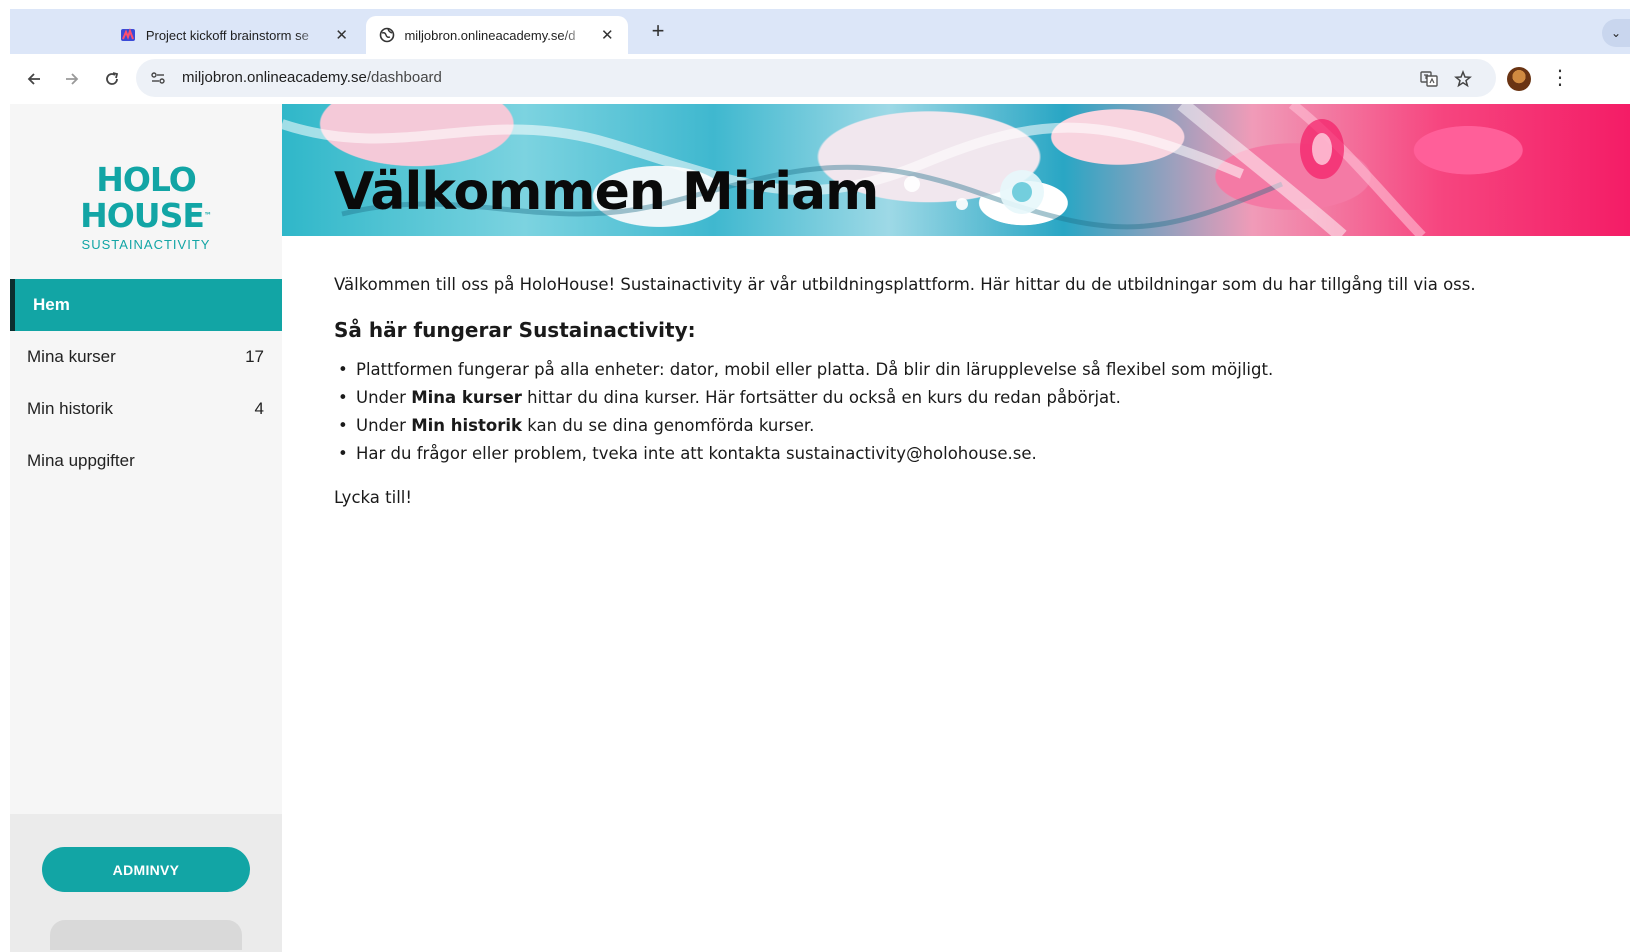 The image size is (1630, 952). I want to click on sidebar-footer: ADMINVY, so click(146, 883).